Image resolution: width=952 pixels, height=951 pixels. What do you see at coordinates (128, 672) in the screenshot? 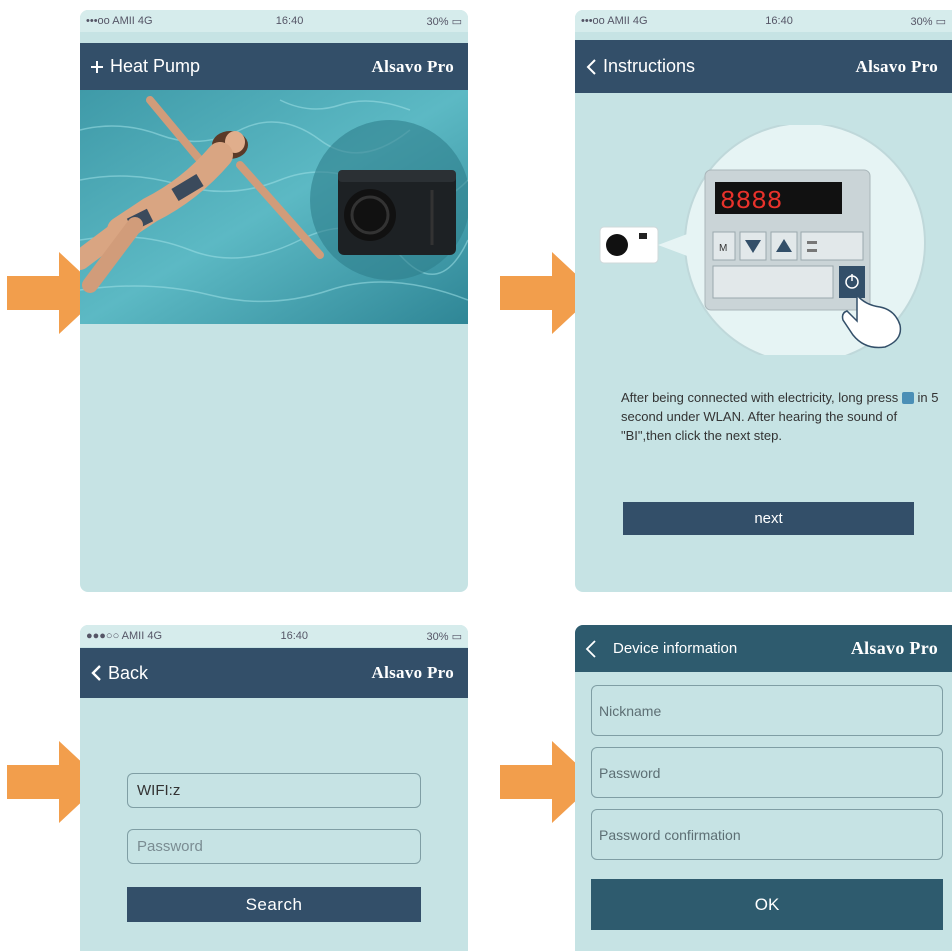
I see `nav-title: Back` at bounding box center [128, 672].